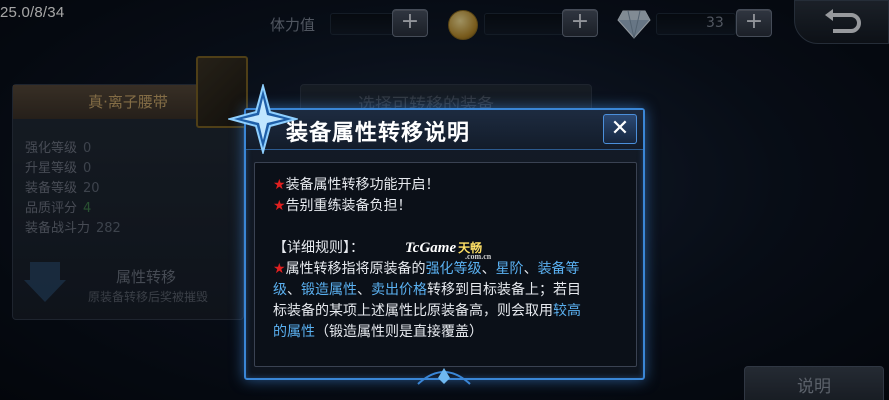  Describe the element at coordinates (453, 206) in the screenshot. I see `intro-line: ★告别重练装备负担！` at that location.